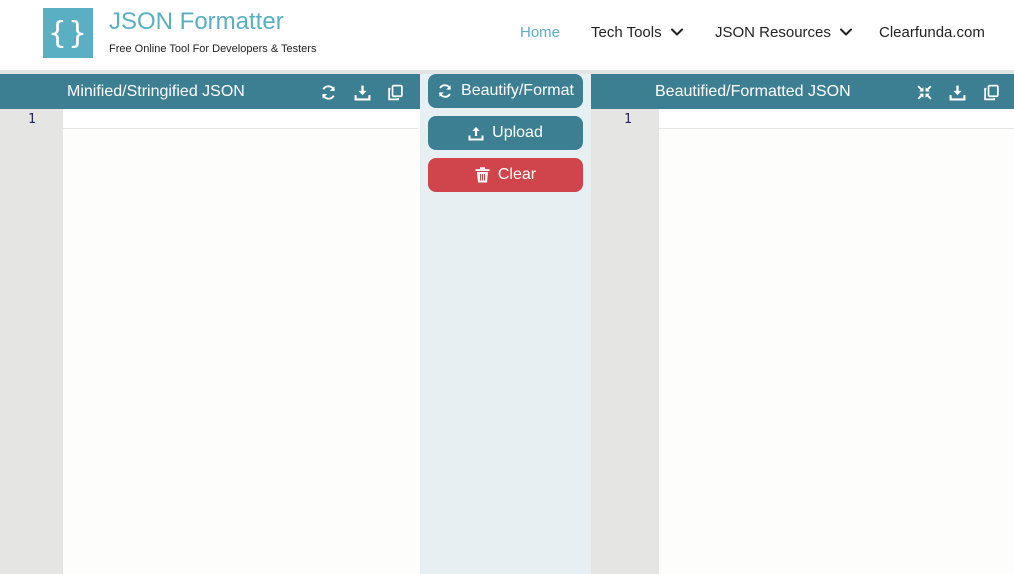 This screenshot has width=1014, height=574. I want to click on nav-json-resources: JSON Resources, so click(783, 32).